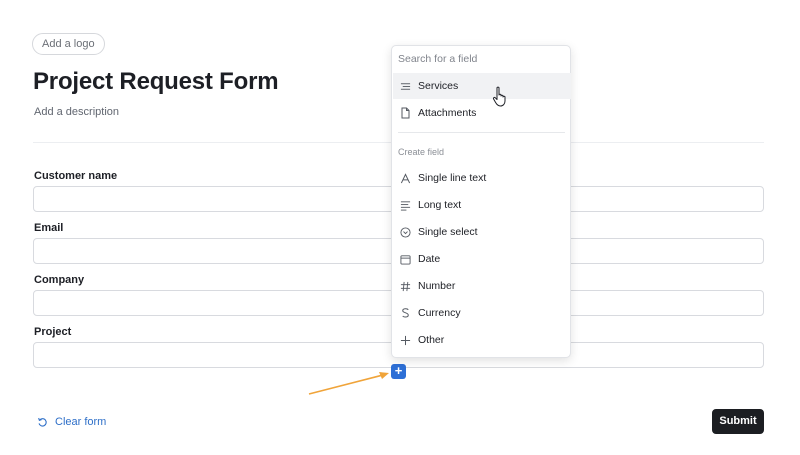 Image resolution: width=800 pixels, height=455 pixels. I want to click on undo-icon, so click(42, 422).